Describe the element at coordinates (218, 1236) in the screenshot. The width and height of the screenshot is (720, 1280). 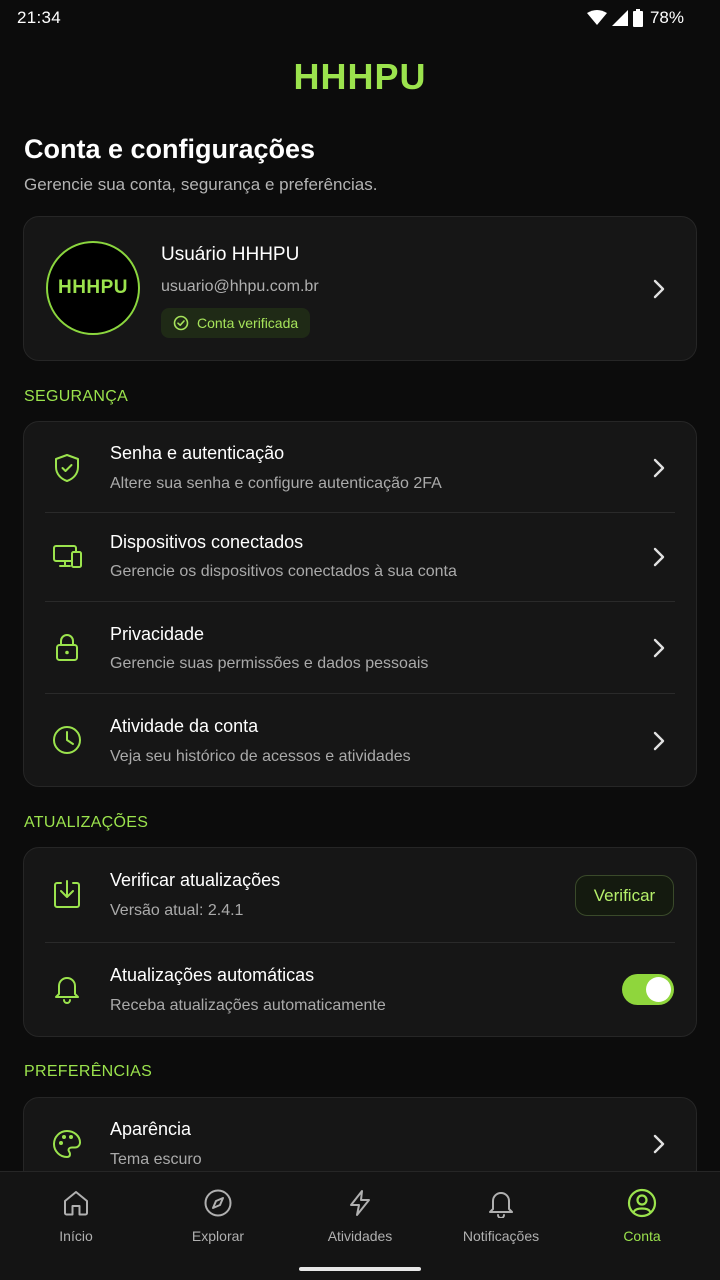
I see `nav-label: Explorar` at that location.